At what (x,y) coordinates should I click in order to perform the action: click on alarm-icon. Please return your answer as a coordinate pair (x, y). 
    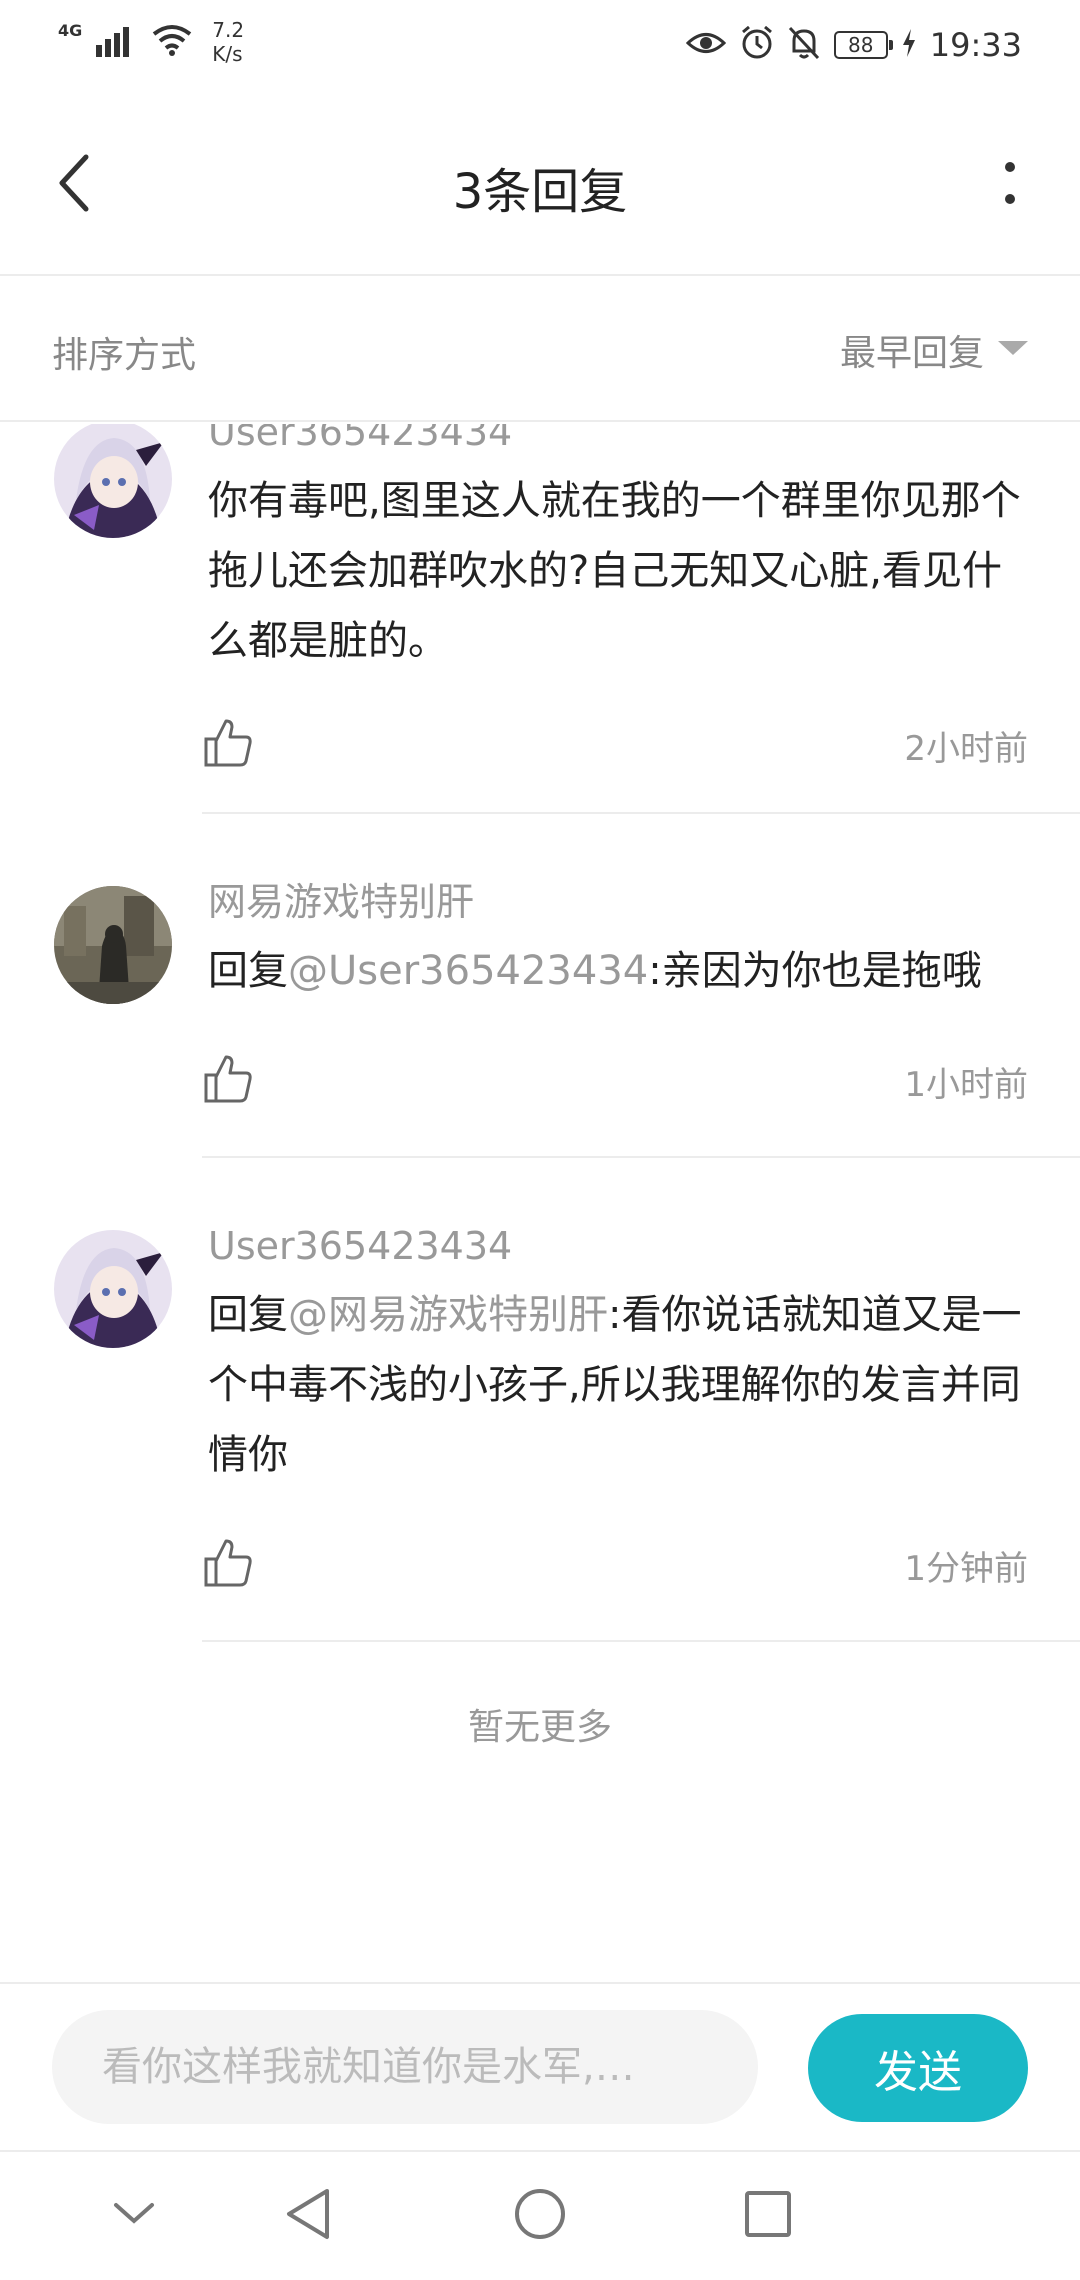
    Looking at the image, I should click on (757, 44).